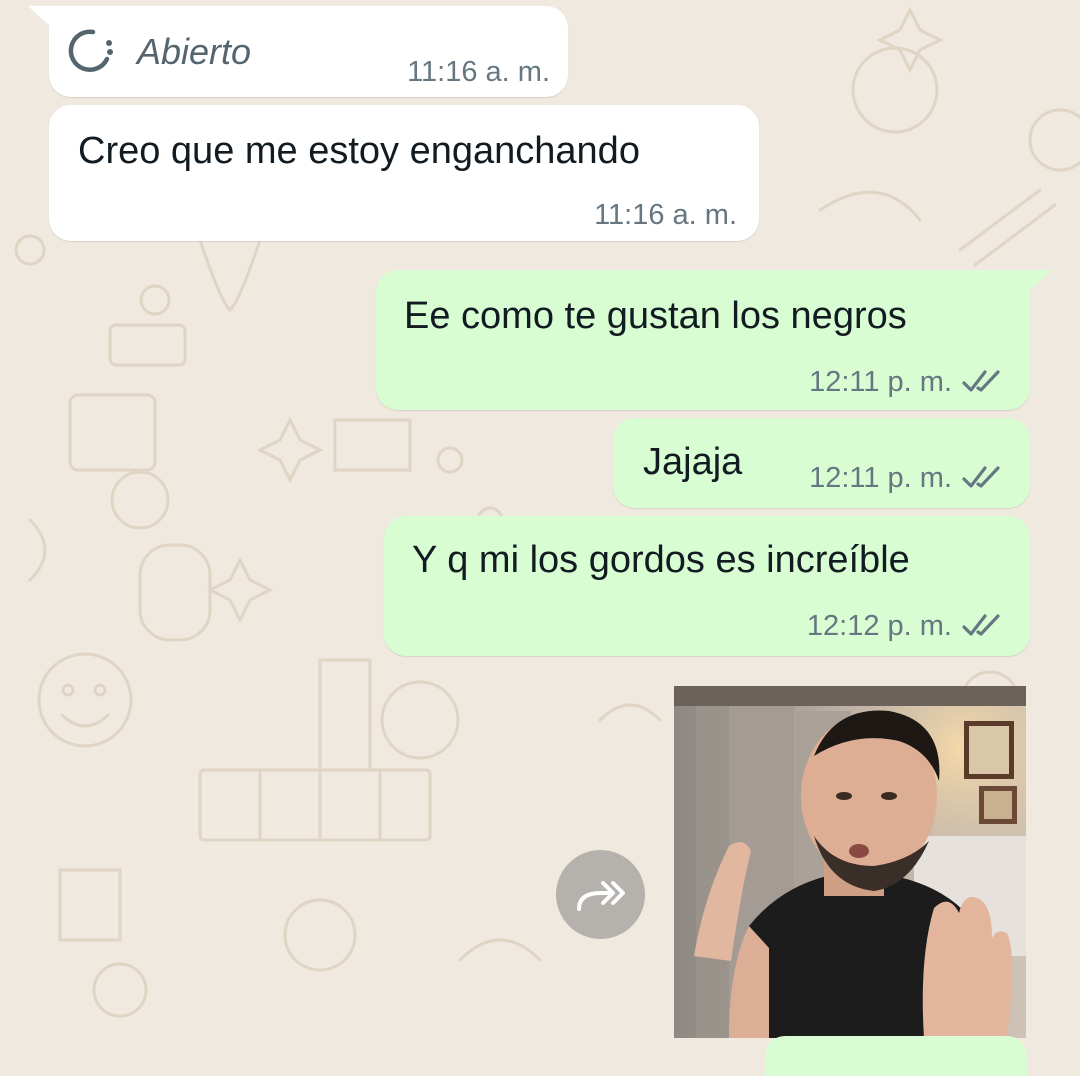  I want to click on message-bubble-outgoing, so click(896, 1056).